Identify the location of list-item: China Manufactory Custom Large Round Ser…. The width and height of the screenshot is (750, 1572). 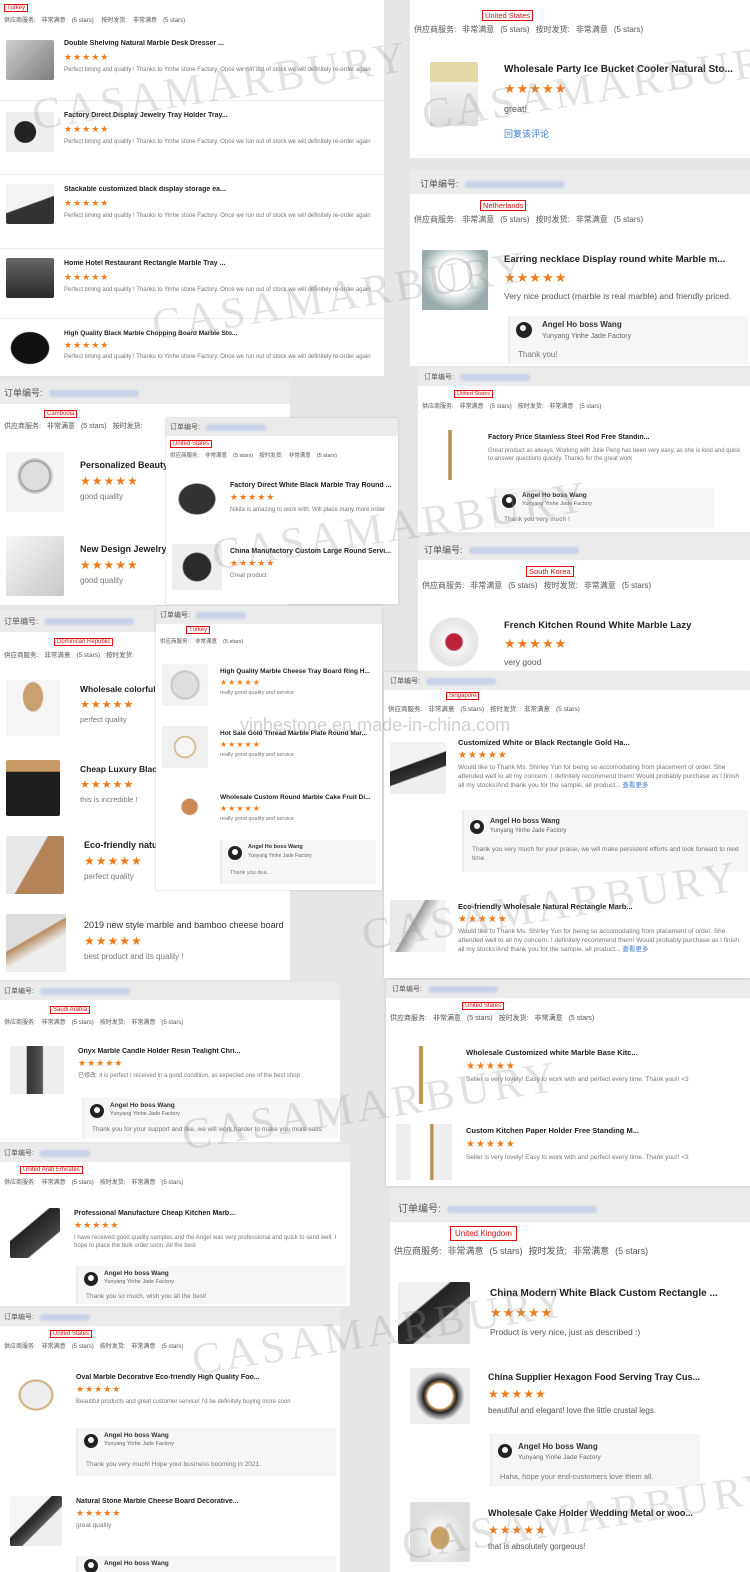
(282, 572).